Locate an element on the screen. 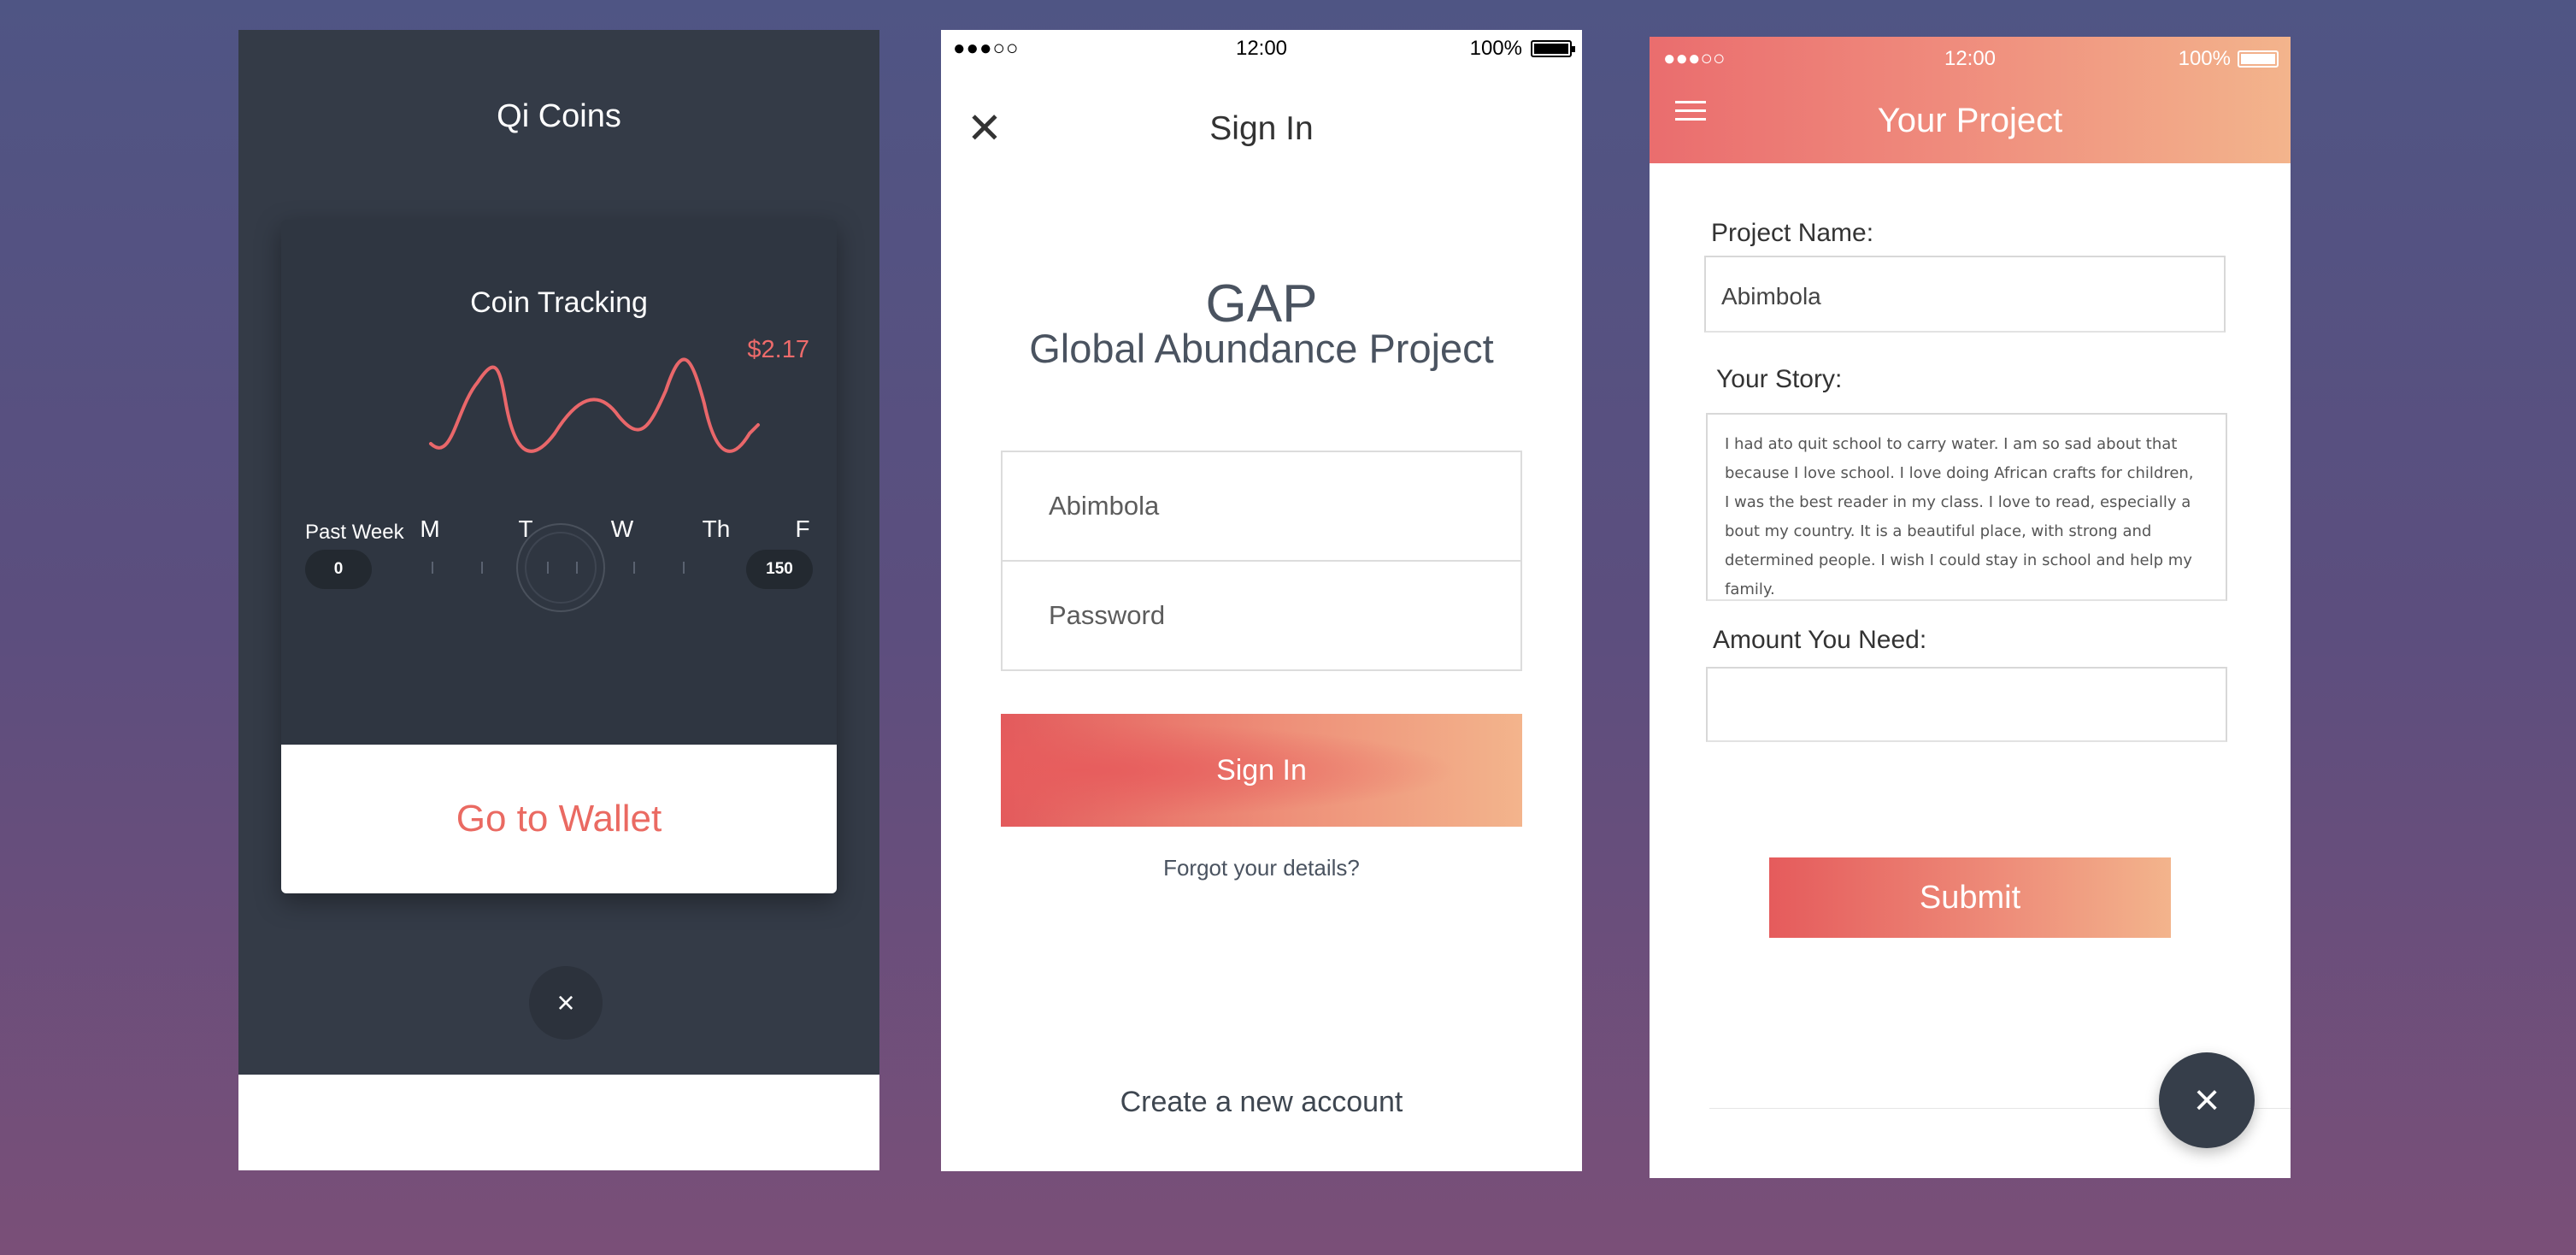 The width and height of the screenshot is (2576, 1255). close-icon: × is located at coordinates (566, 1003).